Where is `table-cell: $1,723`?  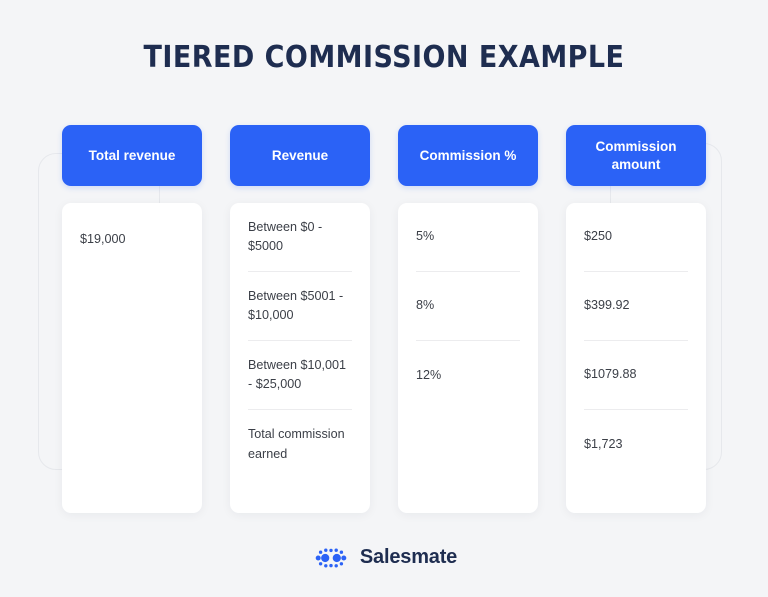
table-cell: $1,723 is located at coordinates (636, 444).